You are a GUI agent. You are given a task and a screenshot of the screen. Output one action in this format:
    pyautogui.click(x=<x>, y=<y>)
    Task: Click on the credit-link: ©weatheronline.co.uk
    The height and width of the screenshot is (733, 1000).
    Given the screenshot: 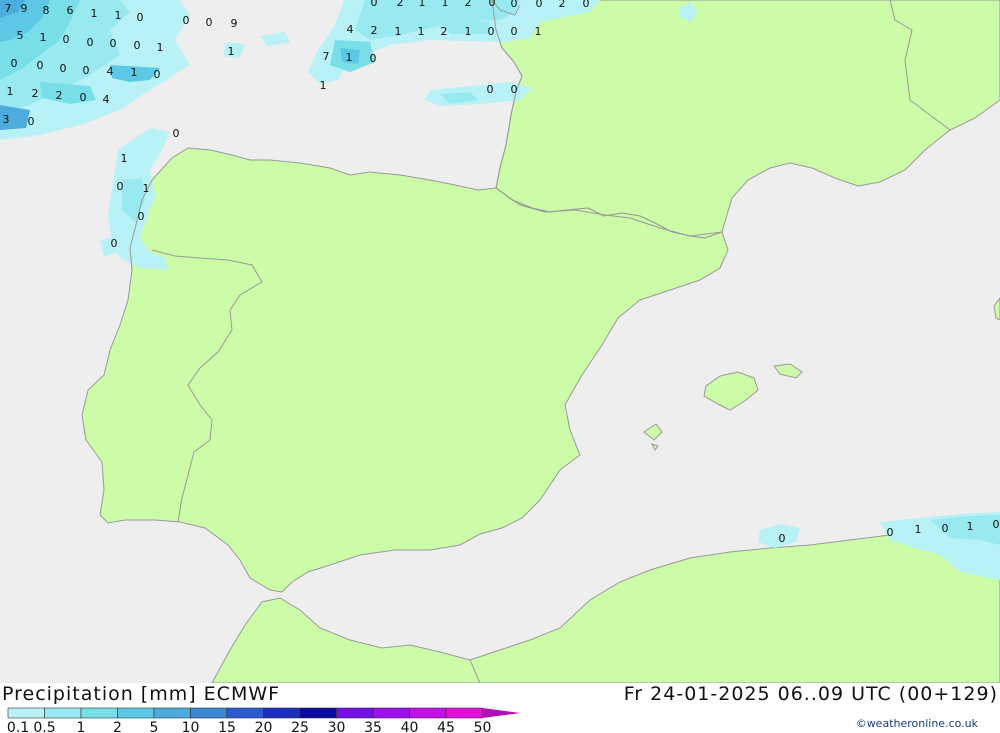 What is the action you would take?
    pyautogui.click(x=917, y=723)
    